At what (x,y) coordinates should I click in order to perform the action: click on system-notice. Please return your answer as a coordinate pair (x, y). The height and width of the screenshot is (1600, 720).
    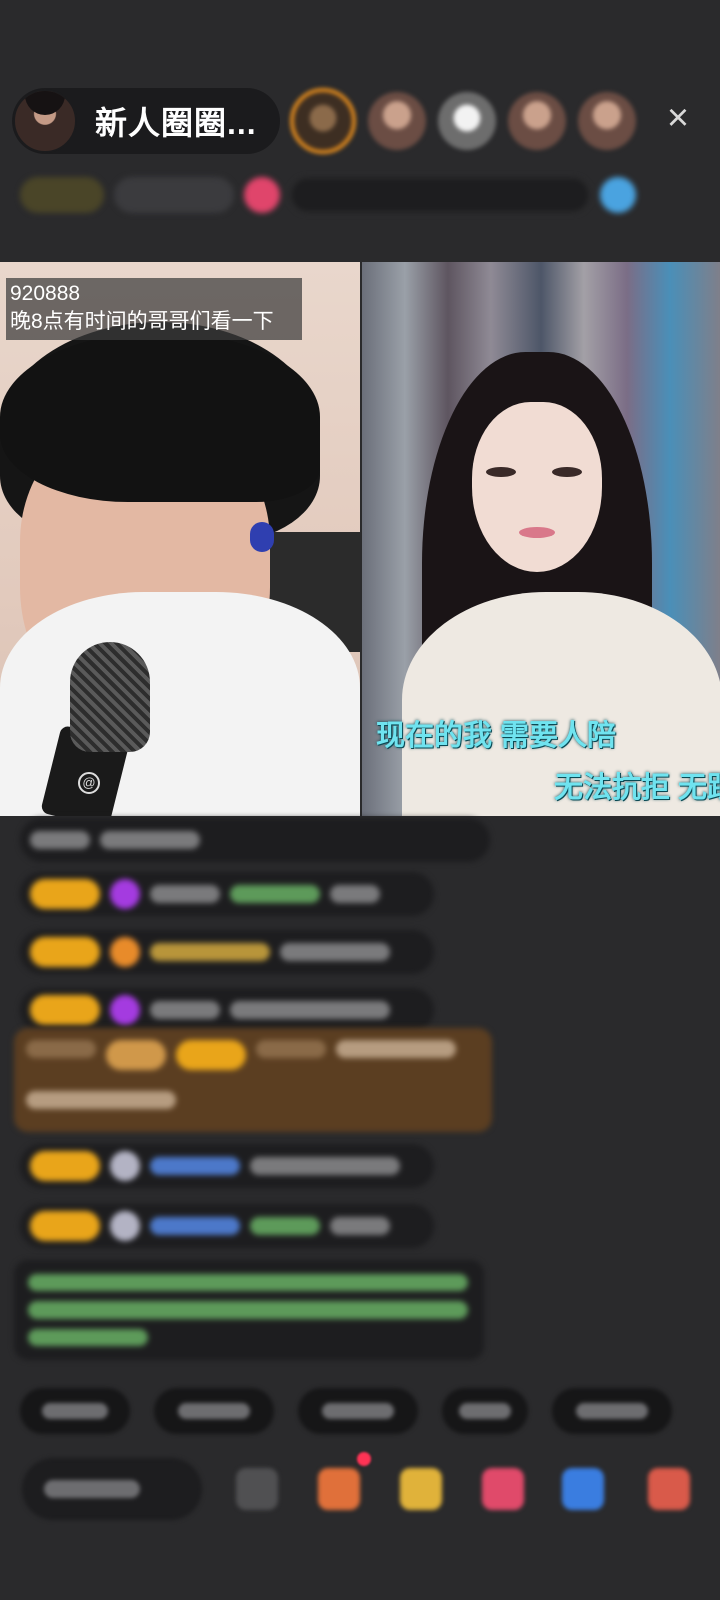
    Looking at the image, I should click on (249, 1310).